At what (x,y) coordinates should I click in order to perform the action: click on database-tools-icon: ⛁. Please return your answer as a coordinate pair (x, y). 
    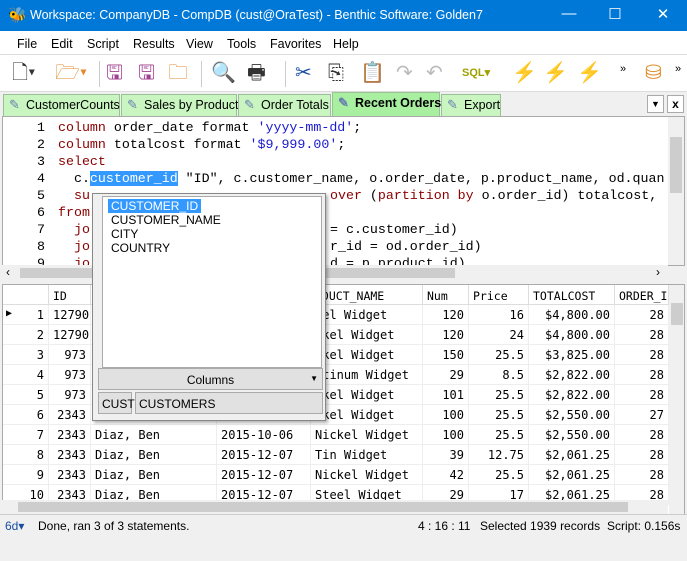
    Looking at the image, I should click on (653, 73).